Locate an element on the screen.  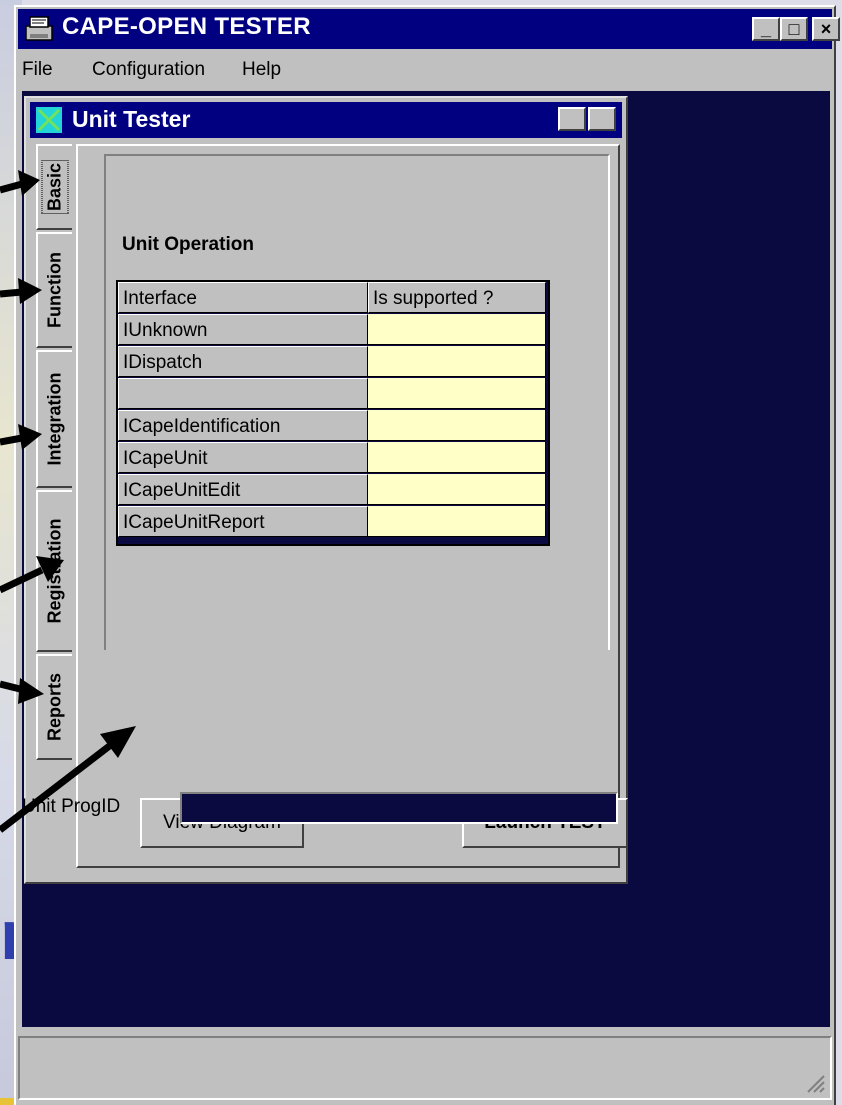
progid-field is located at coordinates (399, 808).